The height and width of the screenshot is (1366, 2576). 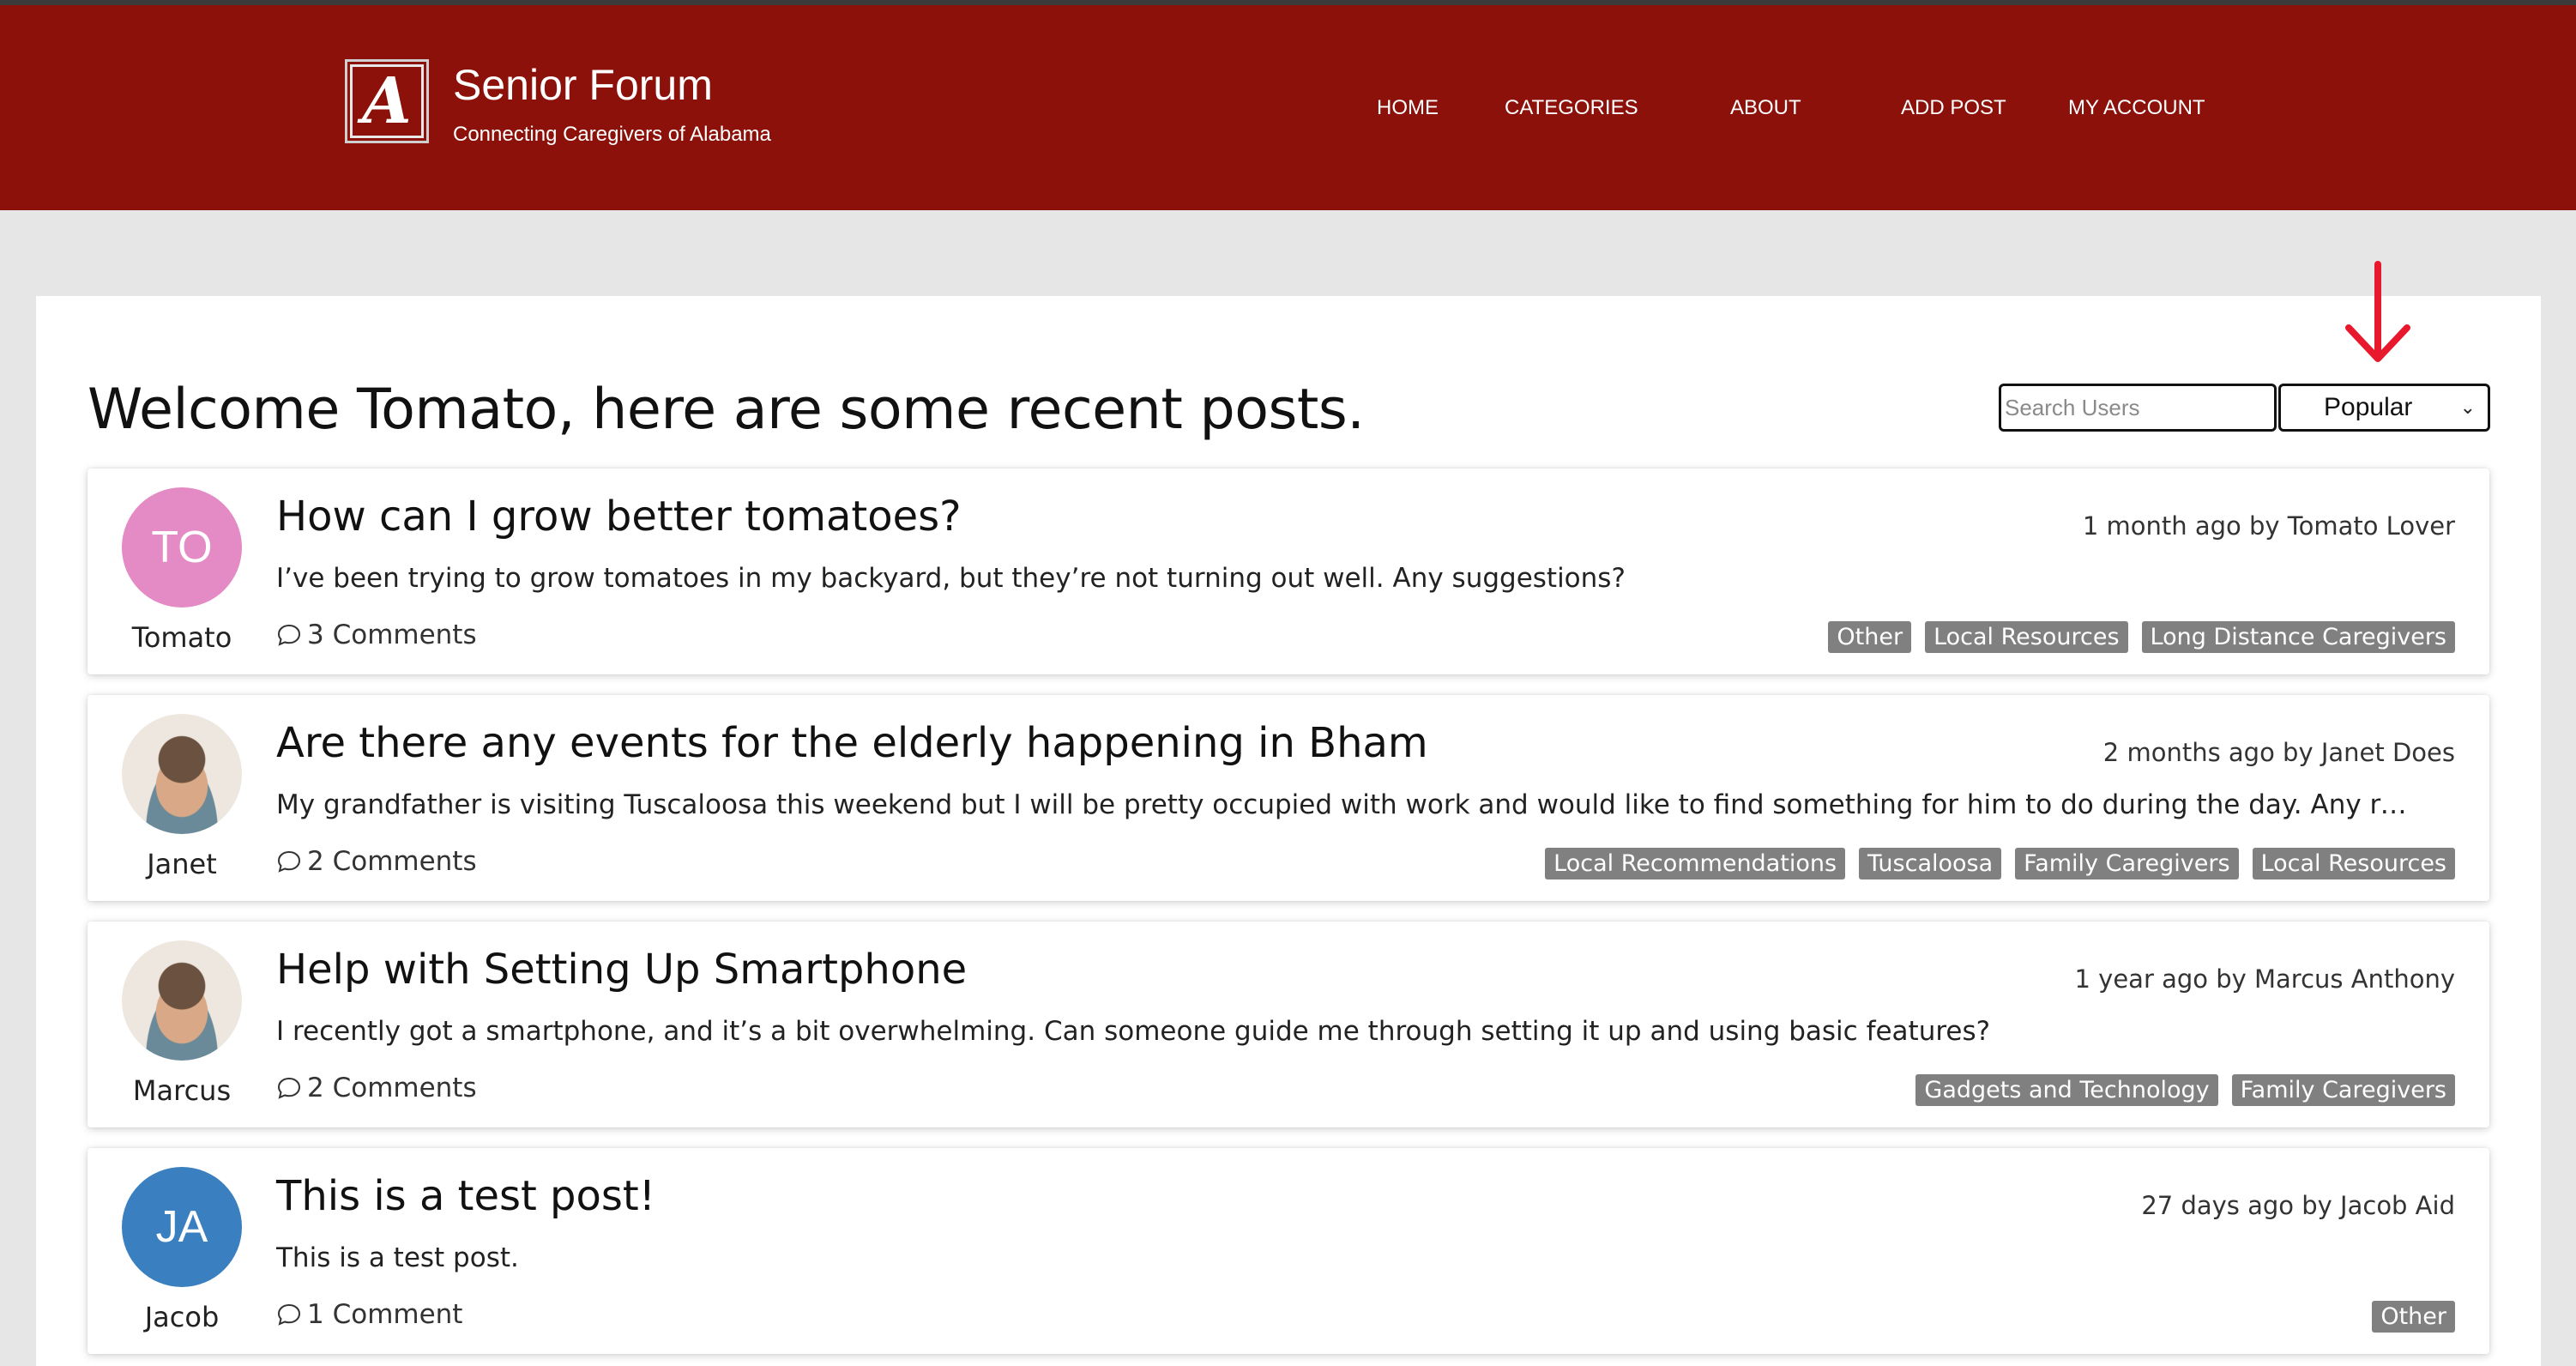 I want to click on post-meta: 1 year ago by Marcus Anthony, so click(x=2265, y=979).